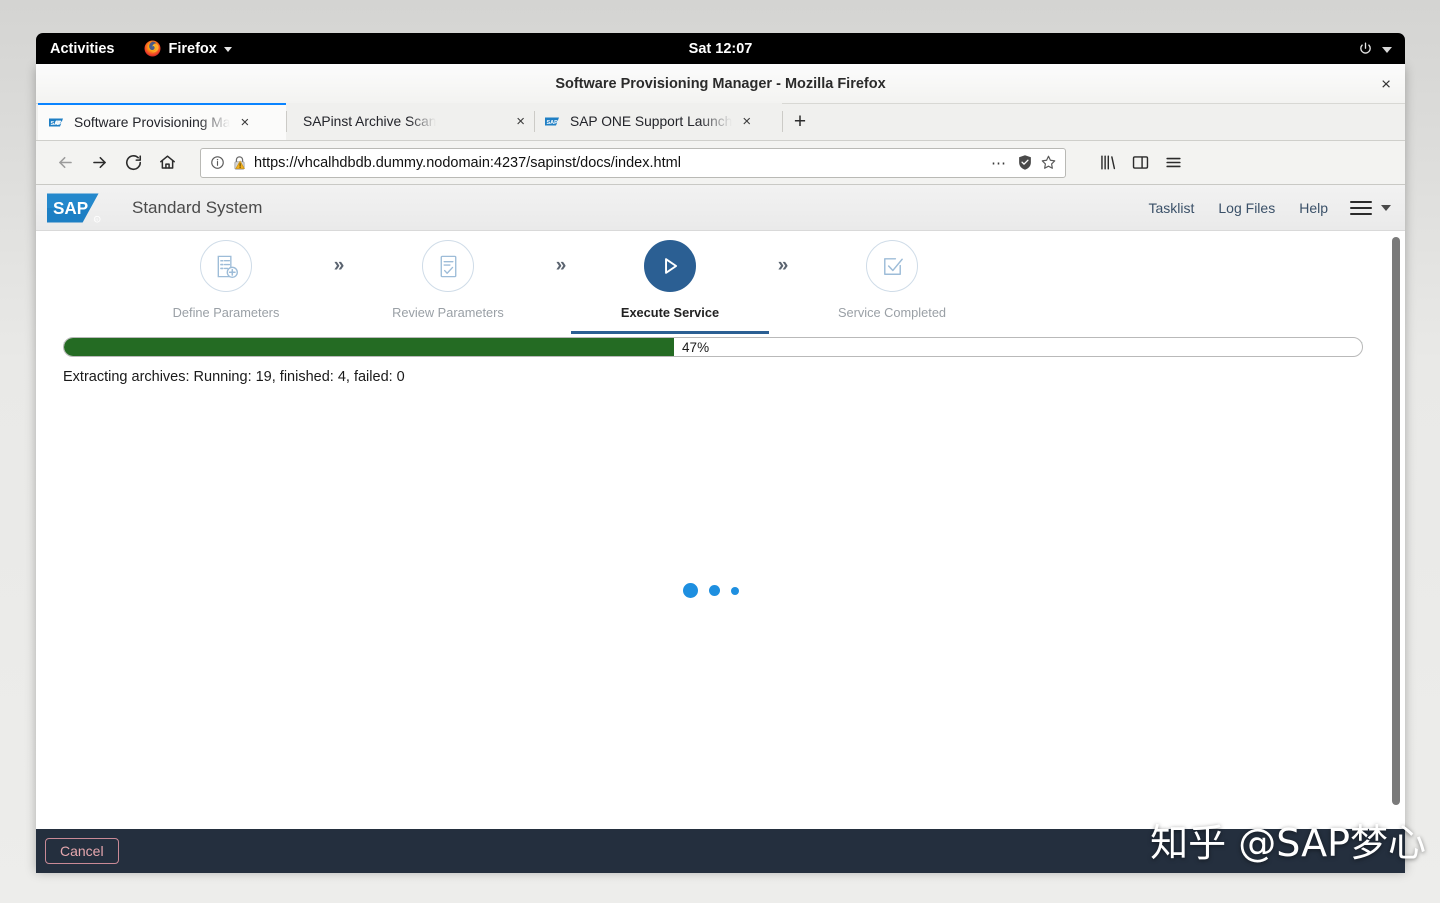 This screenshot has width=1440, height=903. Describe the element at coordinates (217, 162) in the screenshot. I see `info-icon` at that location.